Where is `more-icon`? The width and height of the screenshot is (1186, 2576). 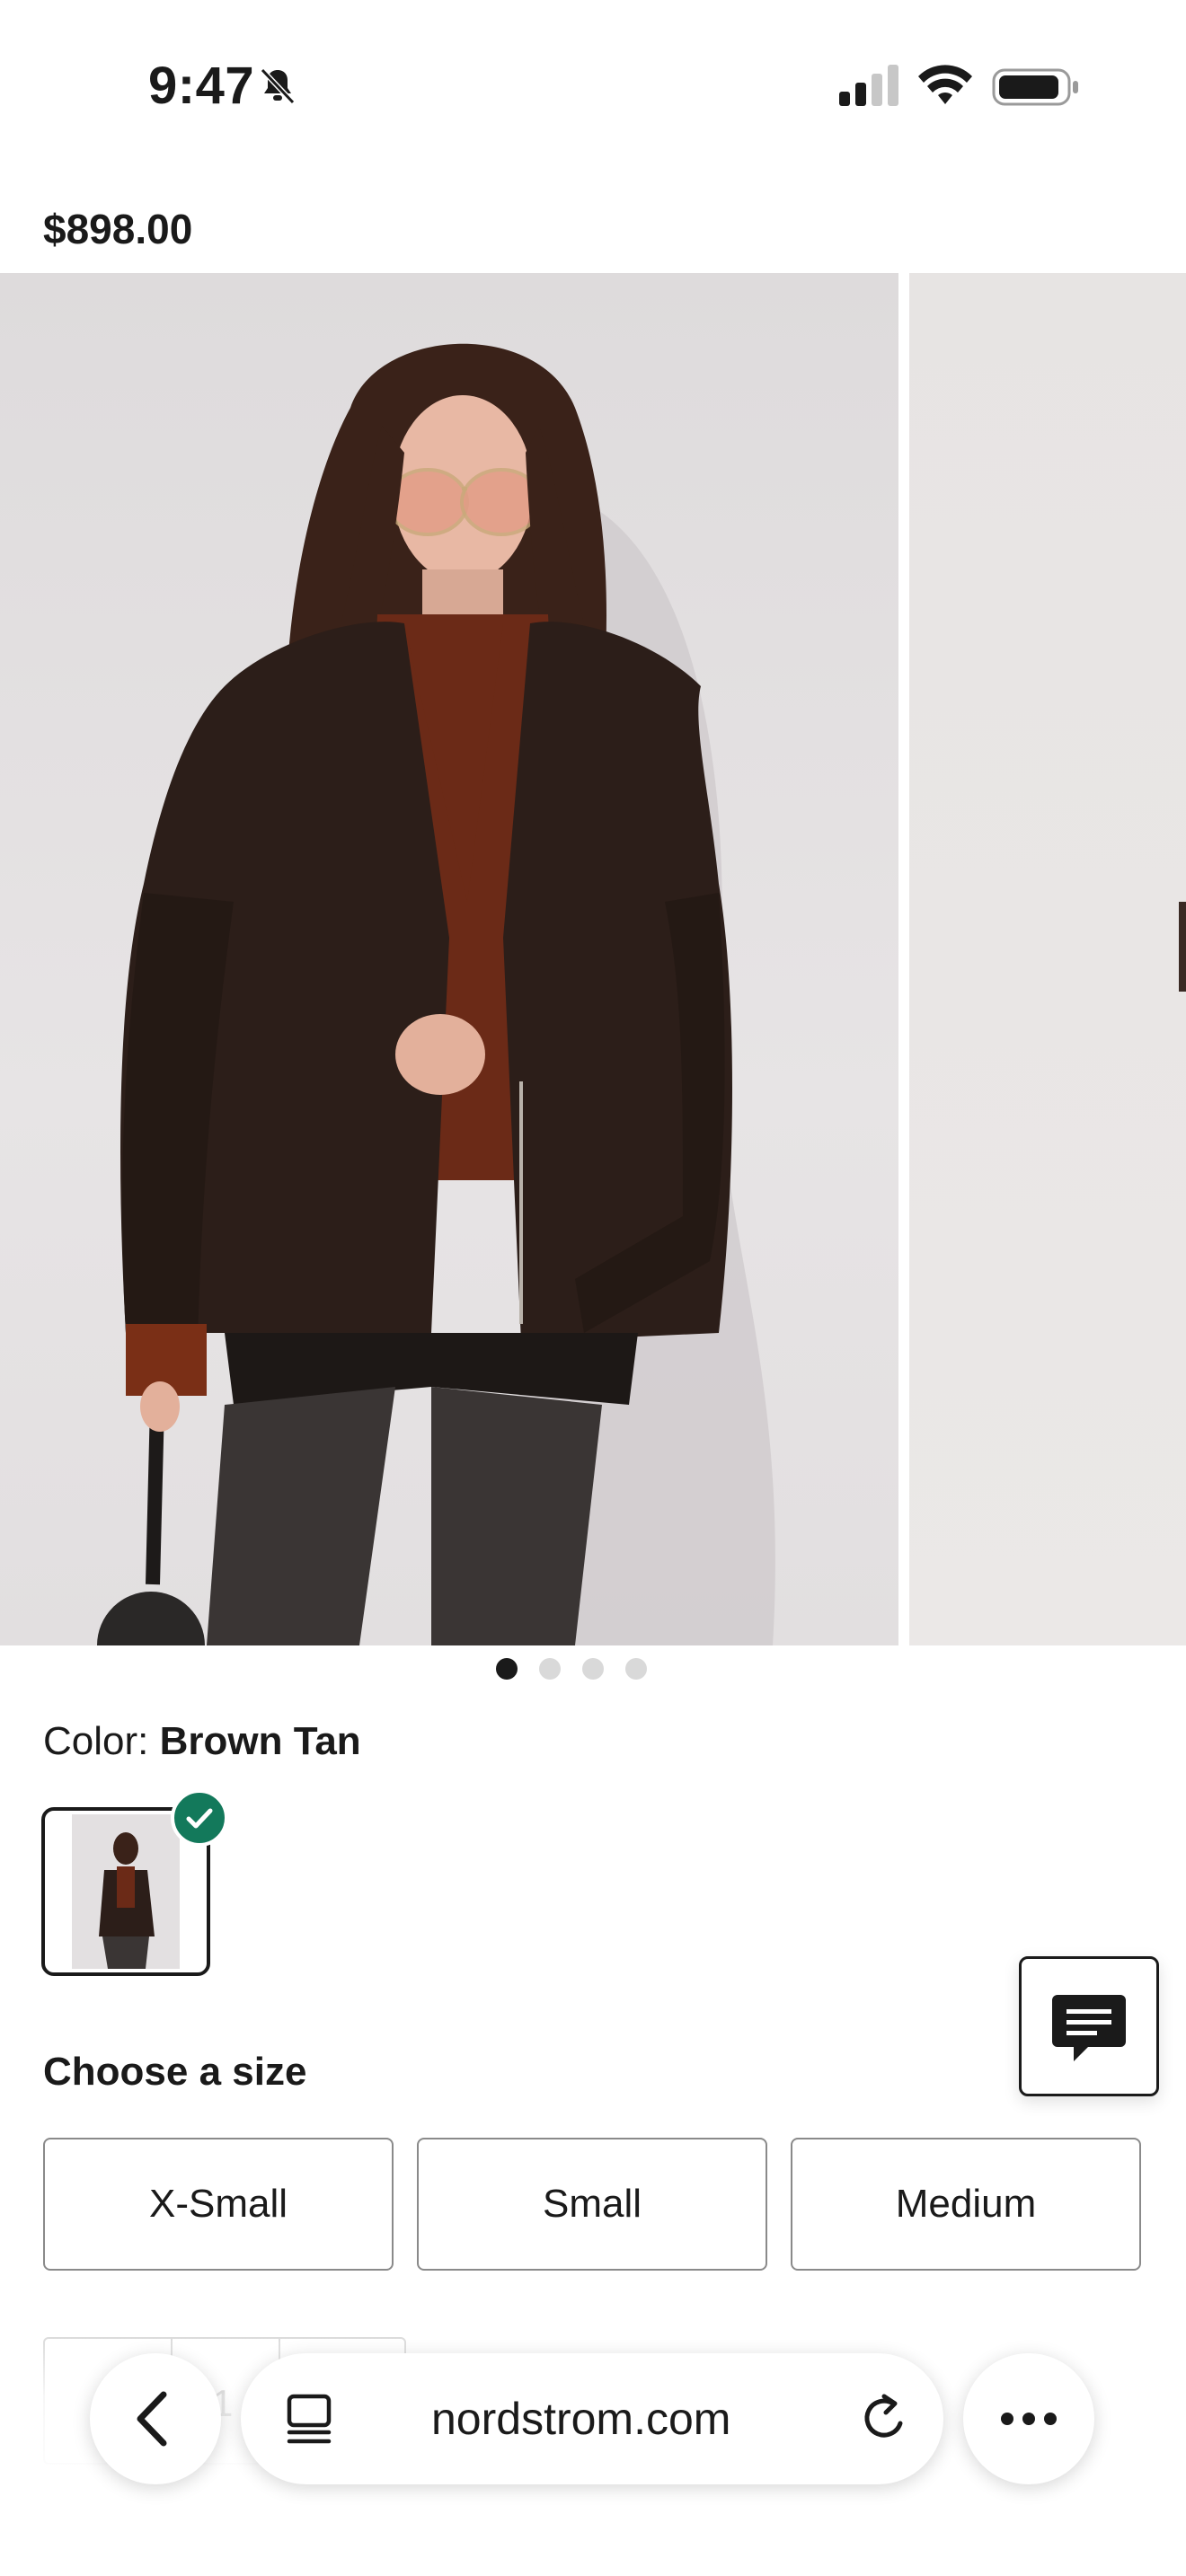
more-icon is located at coordinates (1029, 2419).